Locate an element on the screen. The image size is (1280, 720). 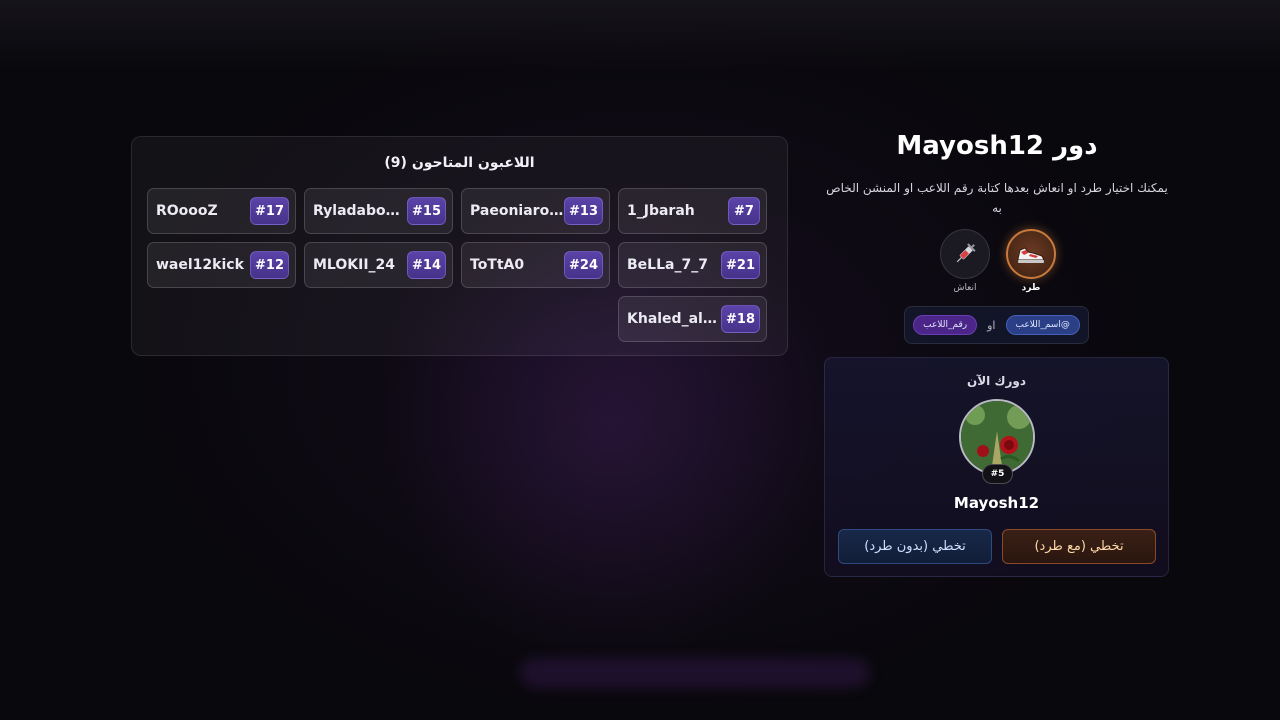
players-count: (9) is located at coordinates (395, 163).